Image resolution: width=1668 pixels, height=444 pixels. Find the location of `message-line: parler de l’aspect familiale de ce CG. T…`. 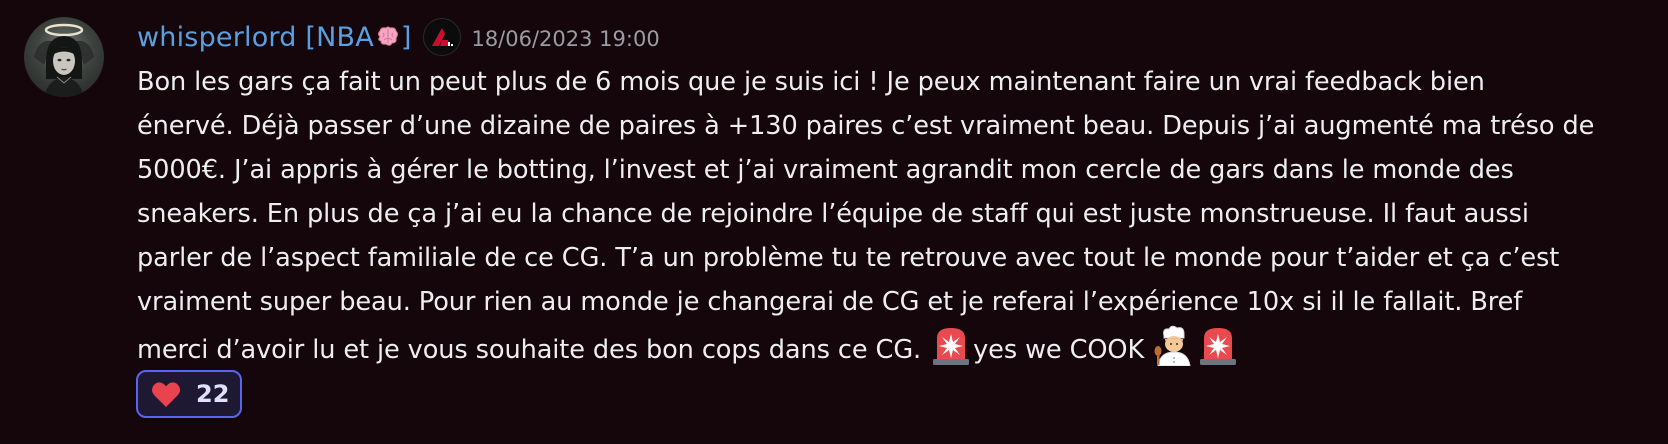

message-line: parler de l’aspect familiale de ce CG. T… is located at coordinates (848, 258).